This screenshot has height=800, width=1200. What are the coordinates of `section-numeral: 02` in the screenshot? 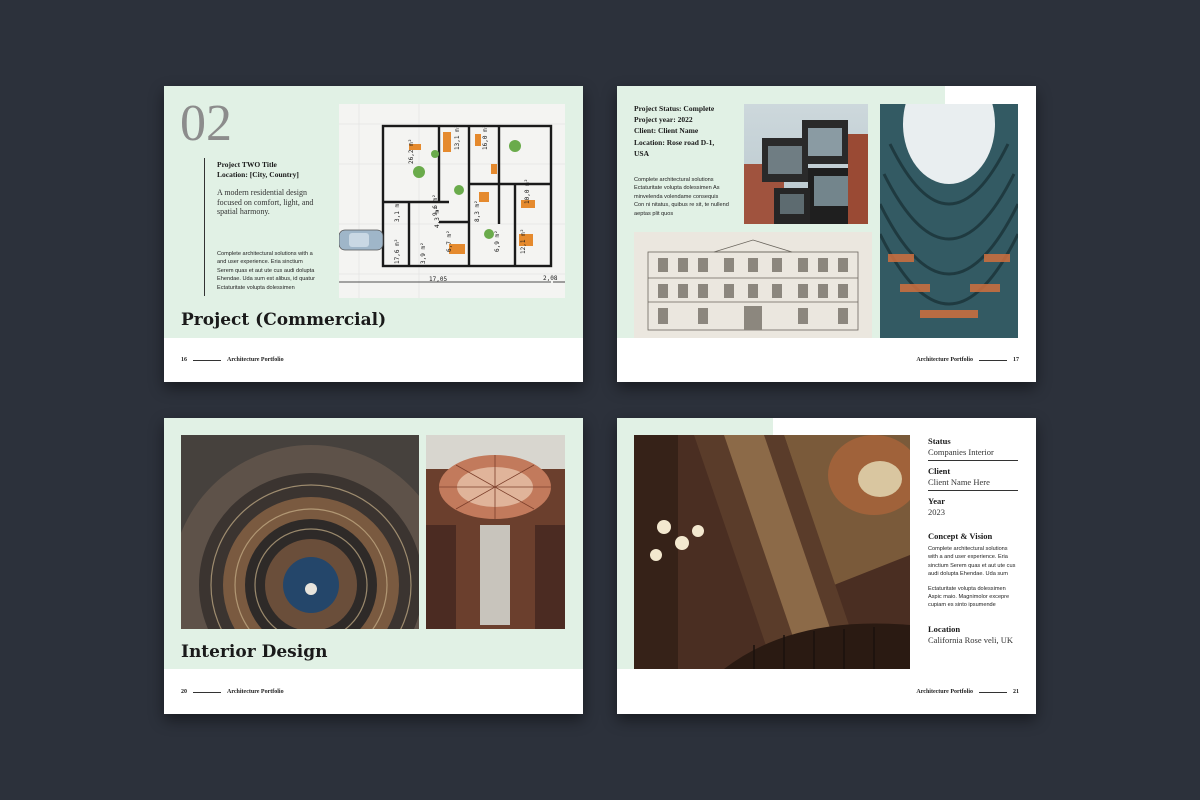 It's located at (206, 123).